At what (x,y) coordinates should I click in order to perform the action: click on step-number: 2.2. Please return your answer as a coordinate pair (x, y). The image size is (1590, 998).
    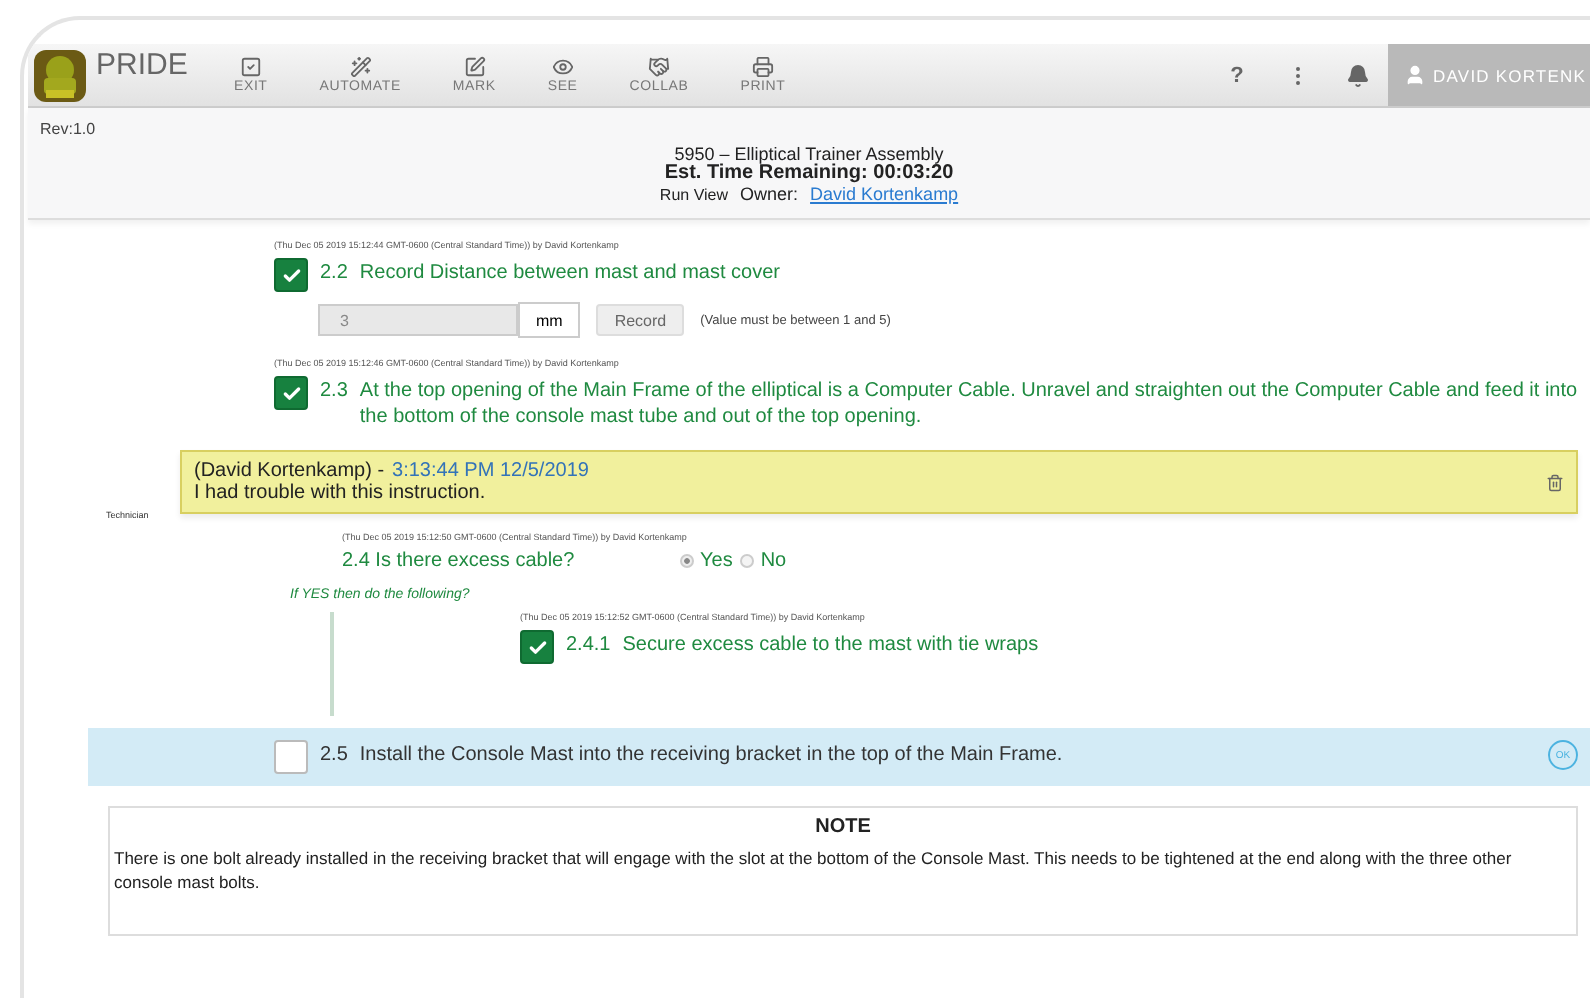
    Looking at the image, I should click on (334, 273).